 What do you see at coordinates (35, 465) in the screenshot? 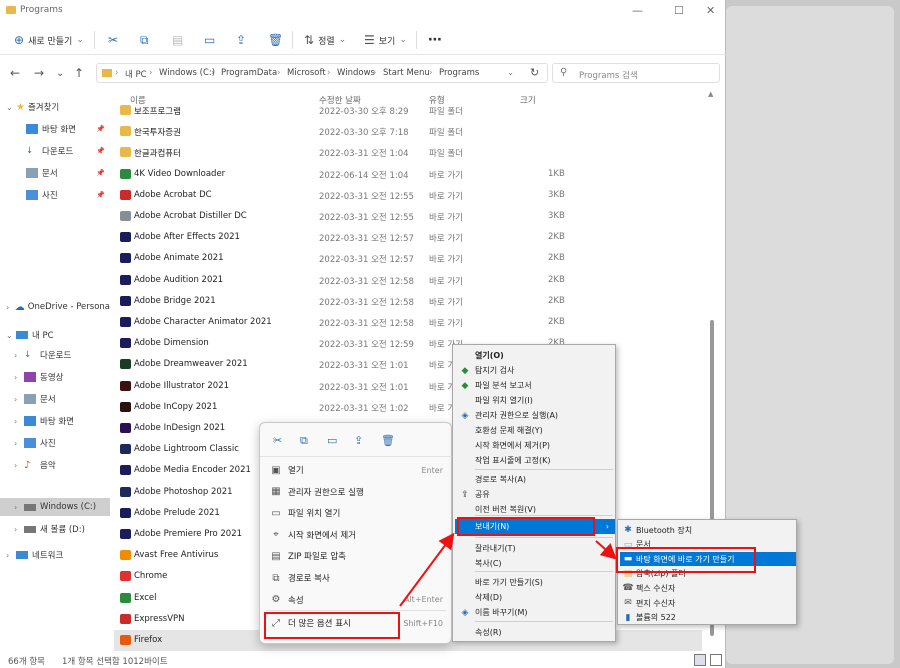
I see `sidebar-item-music: › ♪ 음악` at bounding box center [35, 465].